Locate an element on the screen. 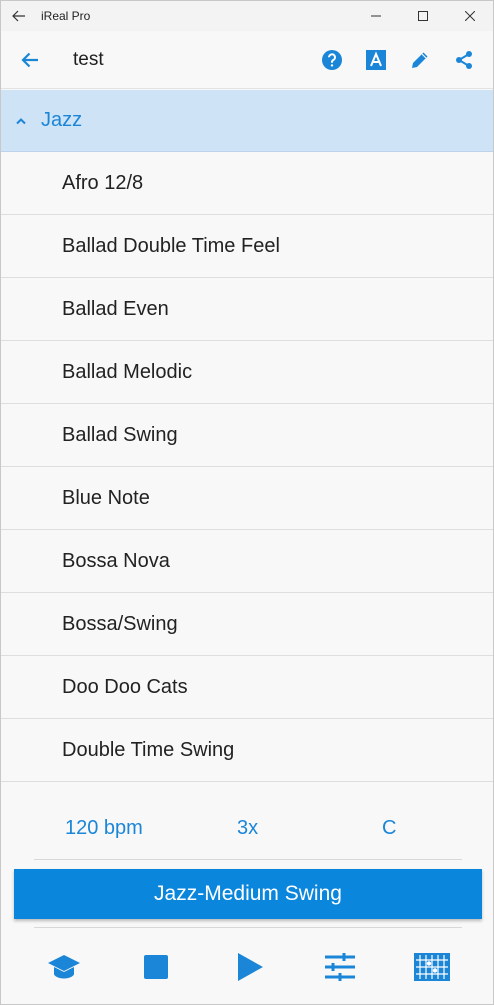 The height and width of the screenshot is (1005, 494). edit-button is located at coordinates (420, 60).